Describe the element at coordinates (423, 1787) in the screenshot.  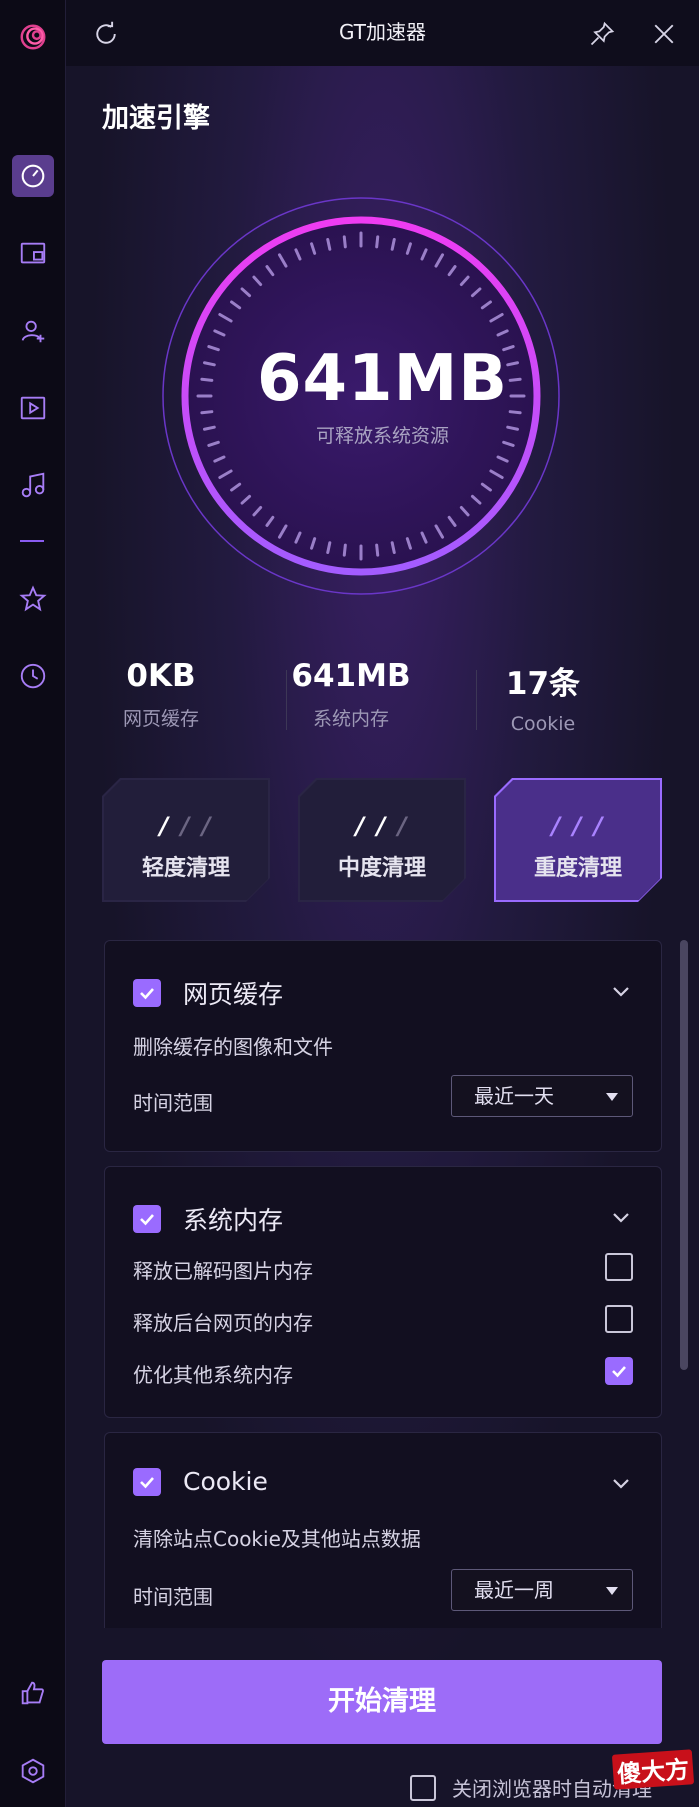
I see `auto-clean-checkbox` at that location.